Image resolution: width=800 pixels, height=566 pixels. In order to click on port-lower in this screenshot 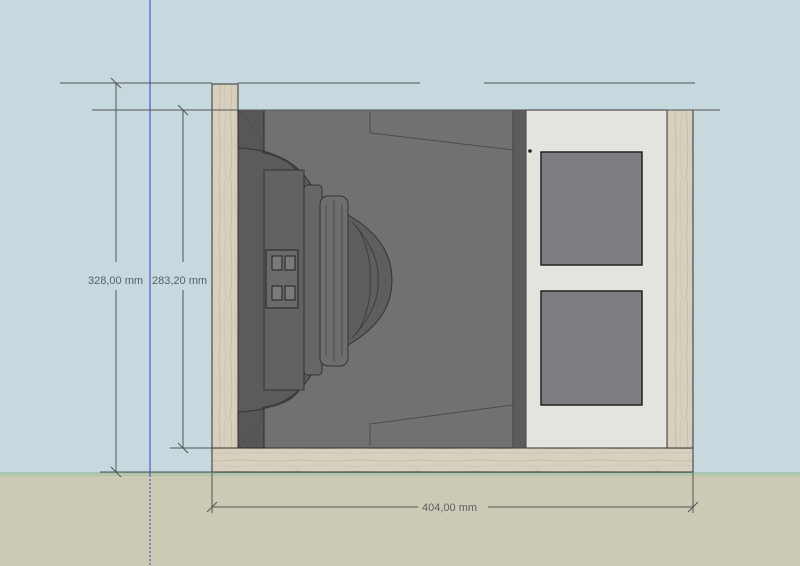, I will do `click(591, 348)`.